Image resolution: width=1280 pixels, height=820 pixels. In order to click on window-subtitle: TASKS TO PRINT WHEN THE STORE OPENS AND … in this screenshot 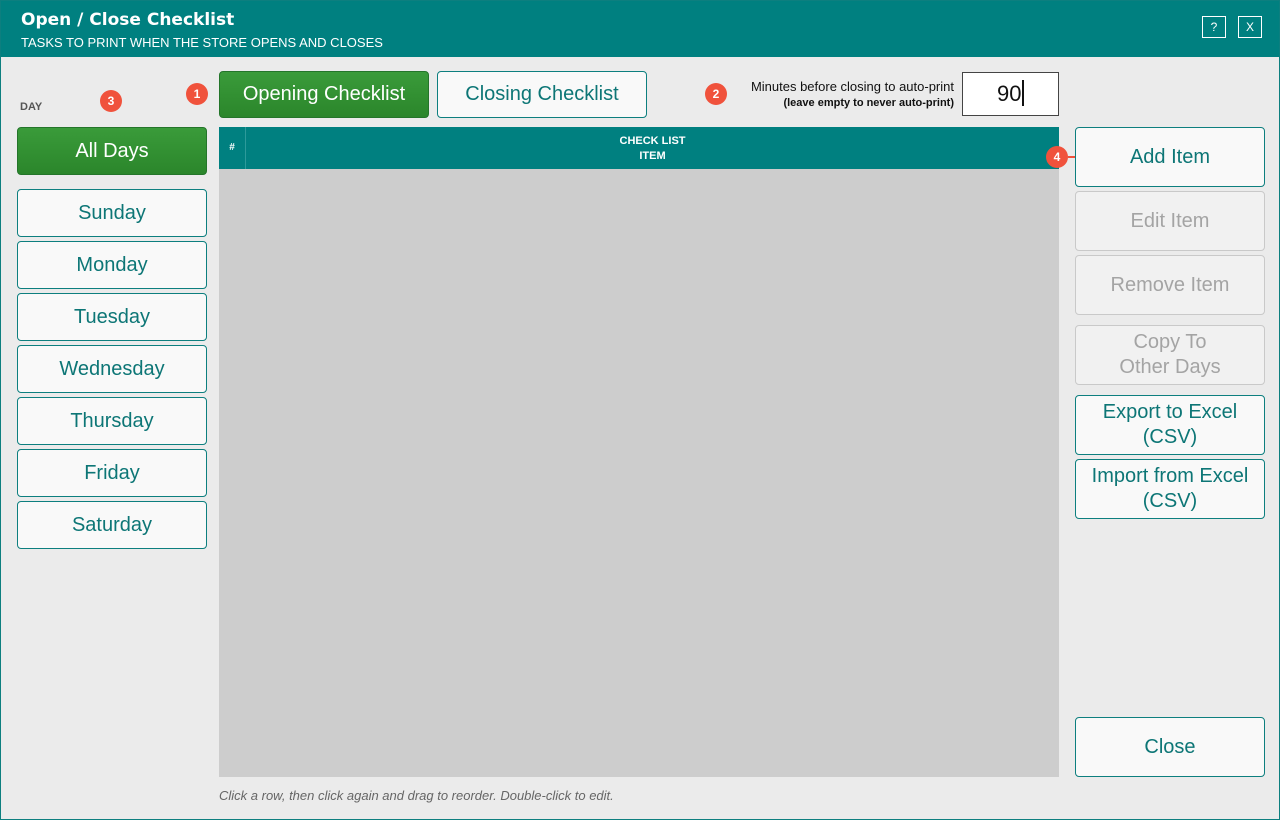, I will do `click(202, 42)`.